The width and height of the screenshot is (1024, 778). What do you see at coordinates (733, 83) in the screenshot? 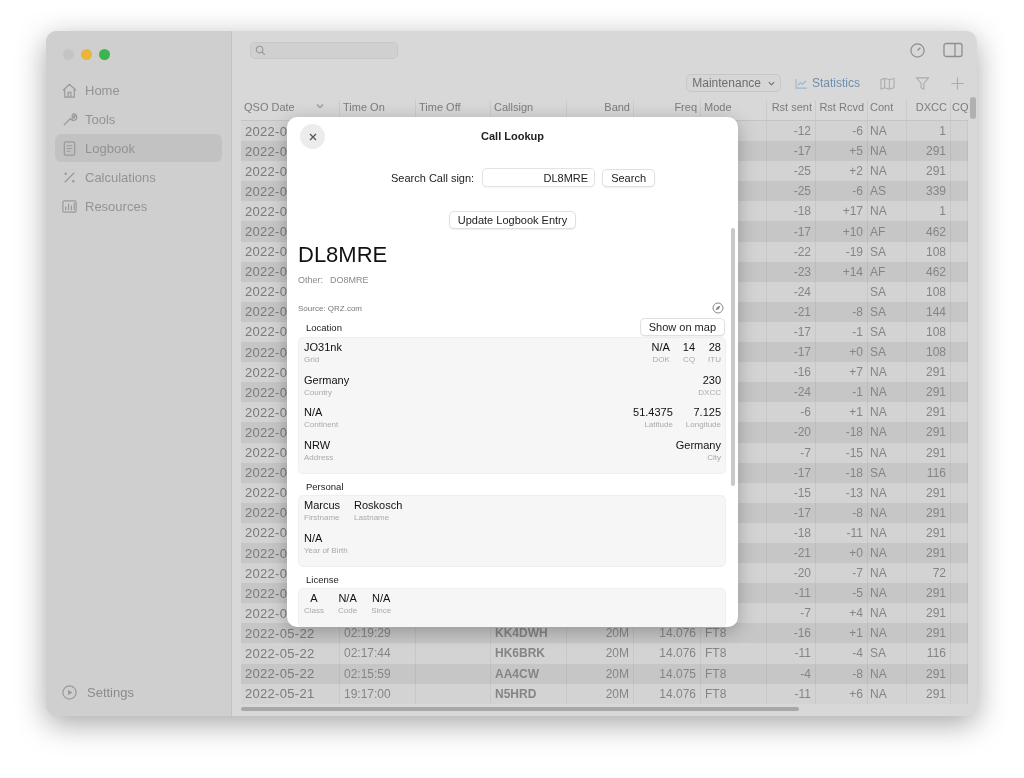
I see `filter-dropdown: Maintenance` at bounding box center [733, 83].